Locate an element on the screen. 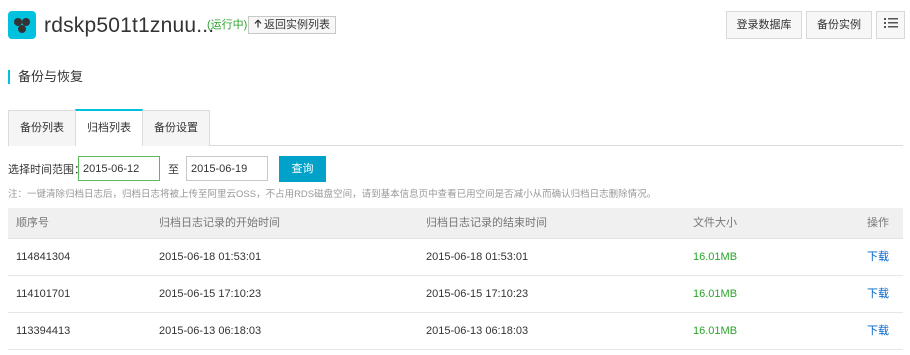 The width and height of the screenshot is (910, 355). to-label: 至 is located at coordinates (173, 170).